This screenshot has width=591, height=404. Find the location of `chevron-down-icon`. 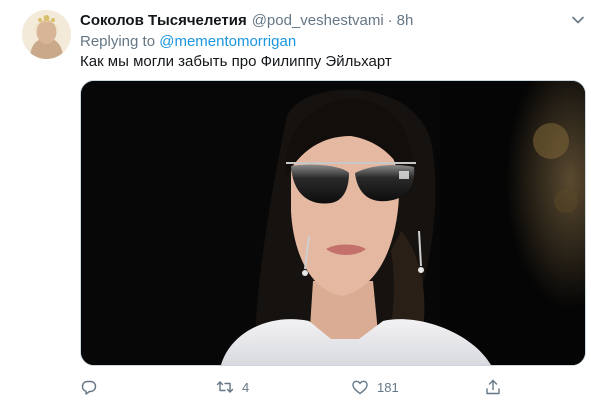

chevron-down-icon is located at coordinates (578, 20).